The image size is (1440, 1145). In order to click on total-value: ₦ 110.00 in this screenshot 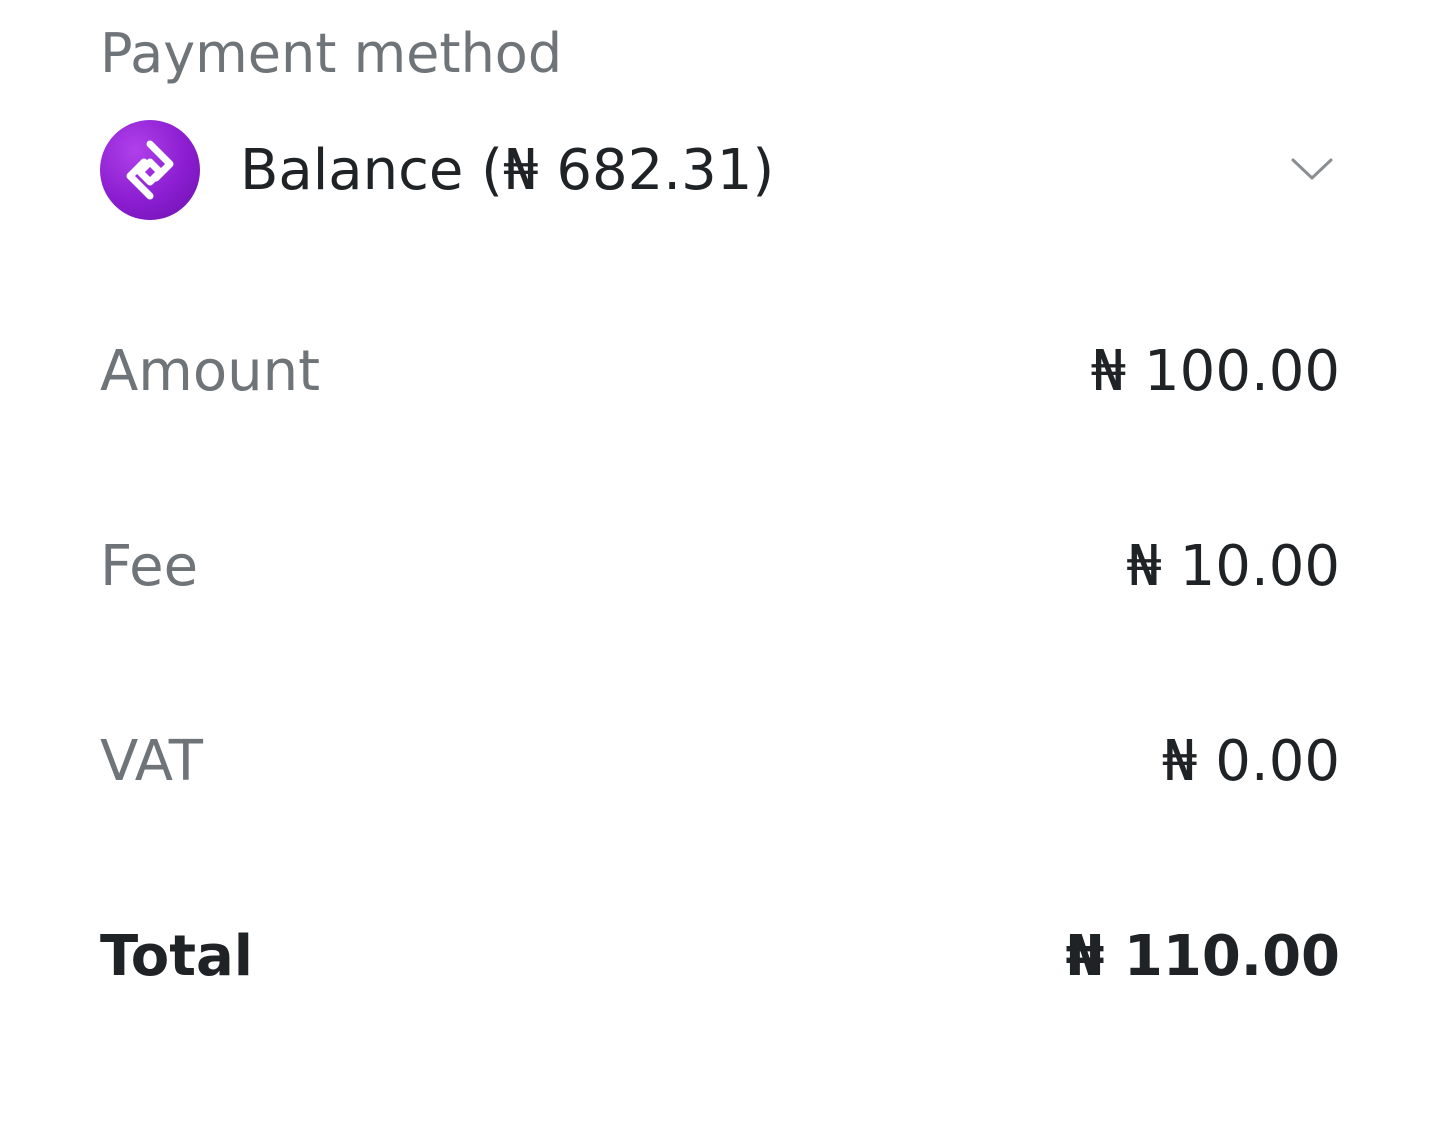, I will do `click(1202, 956)`.